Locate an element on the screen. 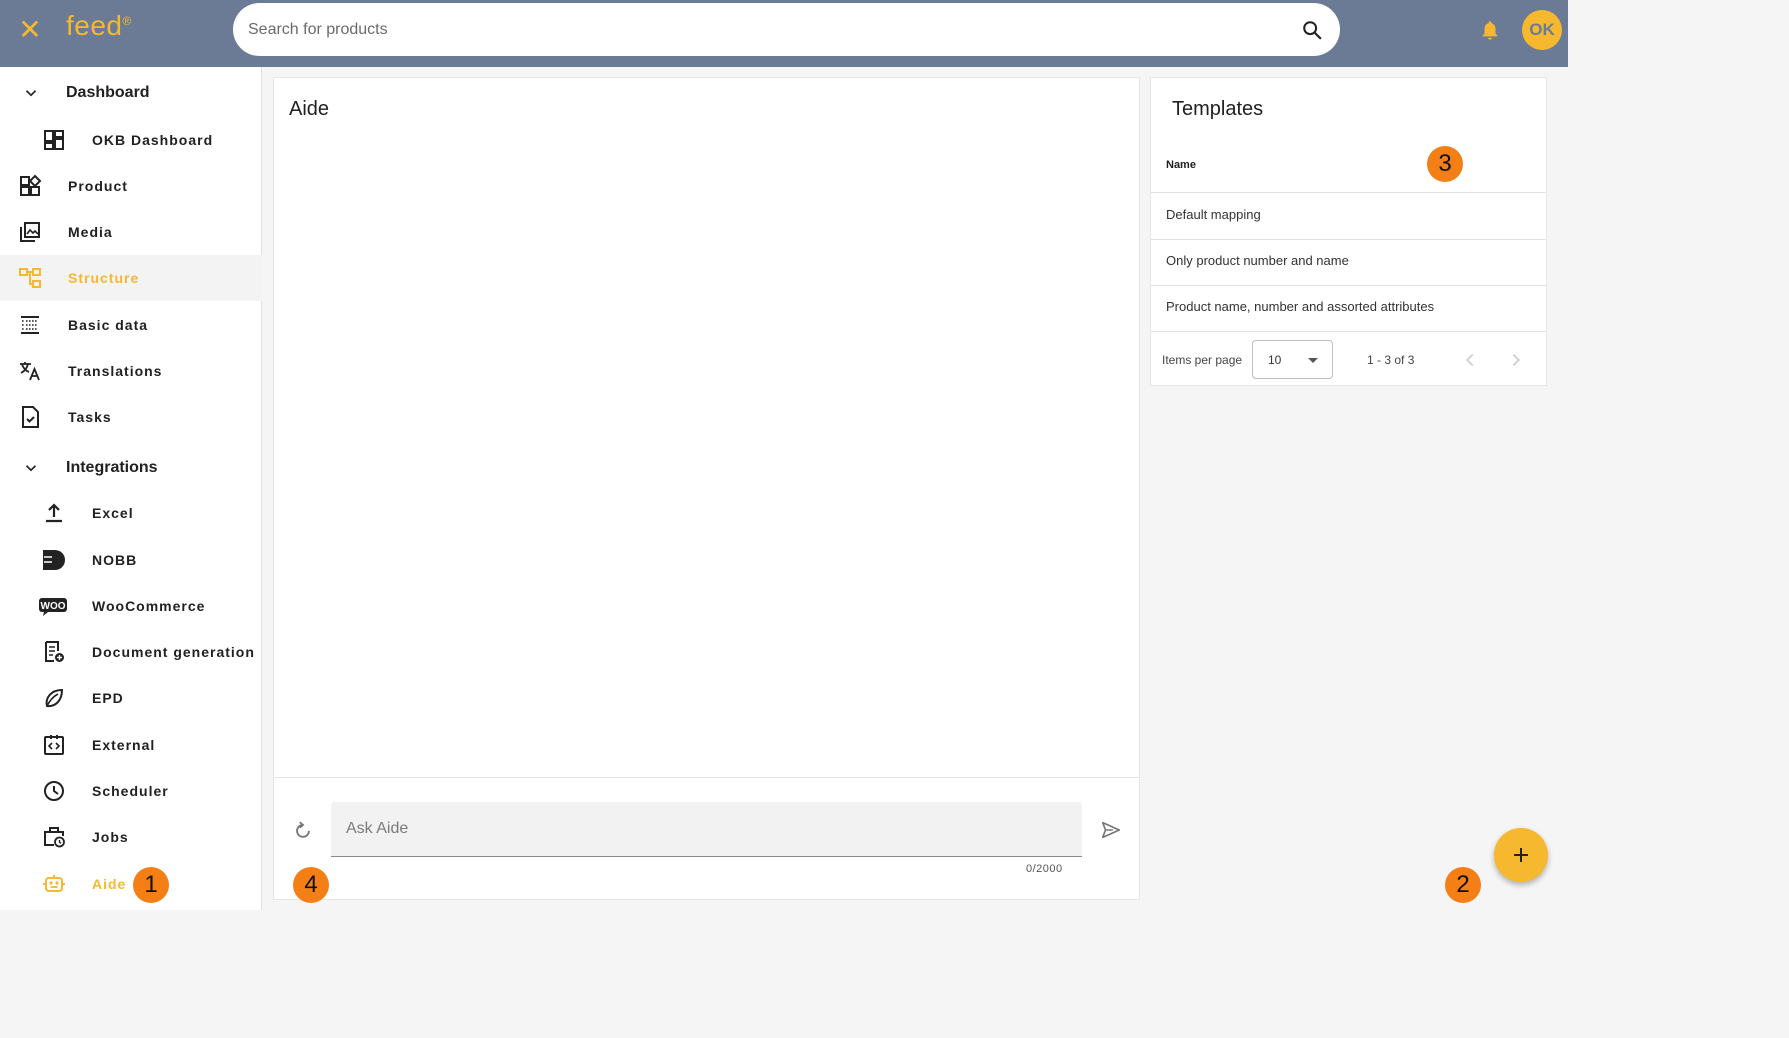 The width and height of the screenshot is (1789, 1038). sidebar-item-structure: Structure is located at coordinates (131, 278).